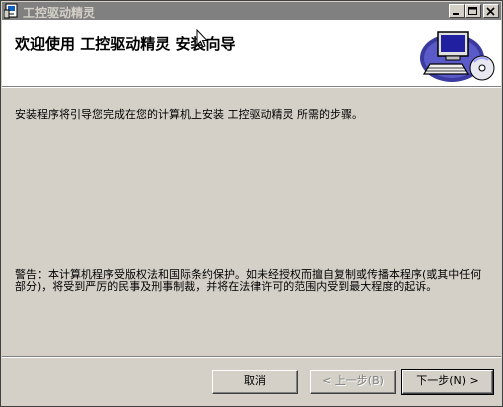 The width and height of the screenshot is (503, 407). I want to click on next-button: 下一步(N) >, so click(447, 382).